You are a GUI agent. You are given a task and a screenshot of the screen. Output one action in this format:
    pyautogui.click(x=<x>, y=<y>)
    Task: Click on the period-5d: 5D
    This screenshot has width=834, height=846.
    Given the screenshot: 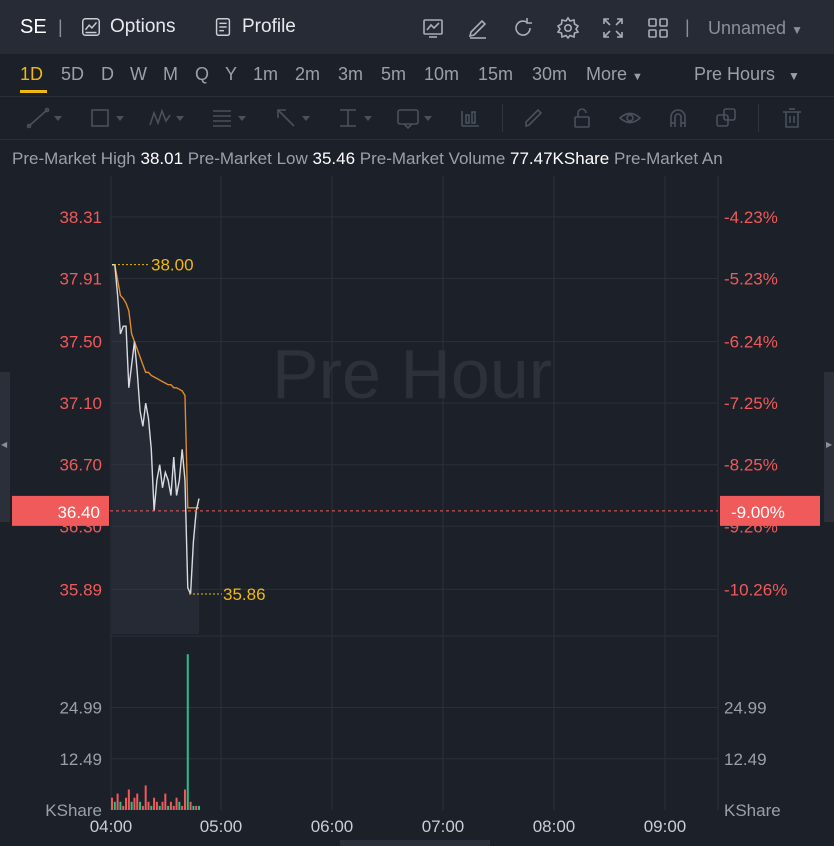 What is the action you would take?
    pyautogui.click(x=72, y=74)
    